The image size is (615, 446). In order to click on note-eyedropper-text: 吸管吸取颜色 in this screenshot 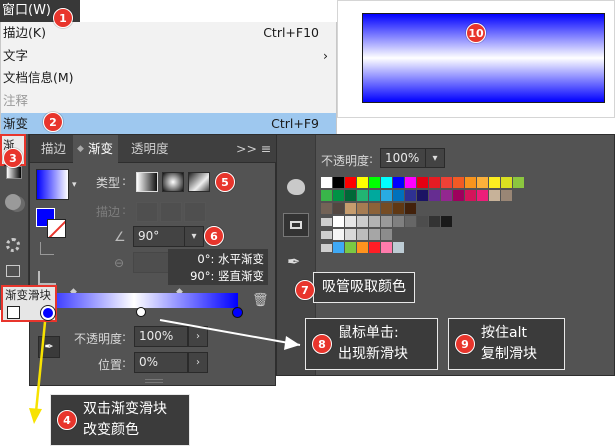, I will do `click(364, 287)`.